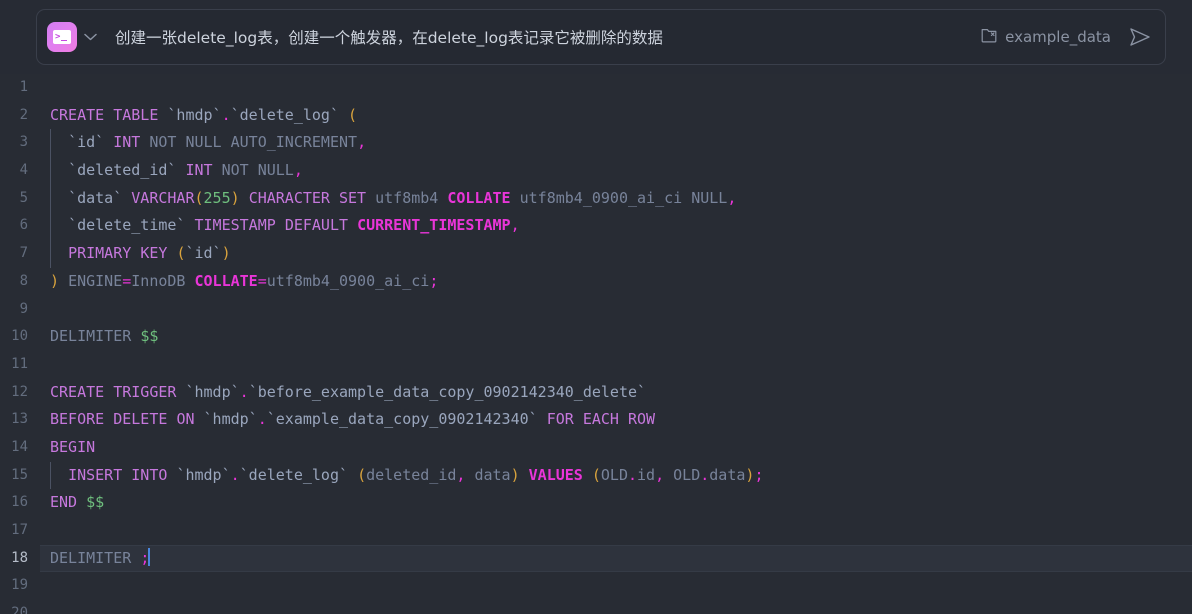 The image size is (1192, 614). I want to click on code-line: `deleted_id` INT NOT NULL,, so click(616, 171).